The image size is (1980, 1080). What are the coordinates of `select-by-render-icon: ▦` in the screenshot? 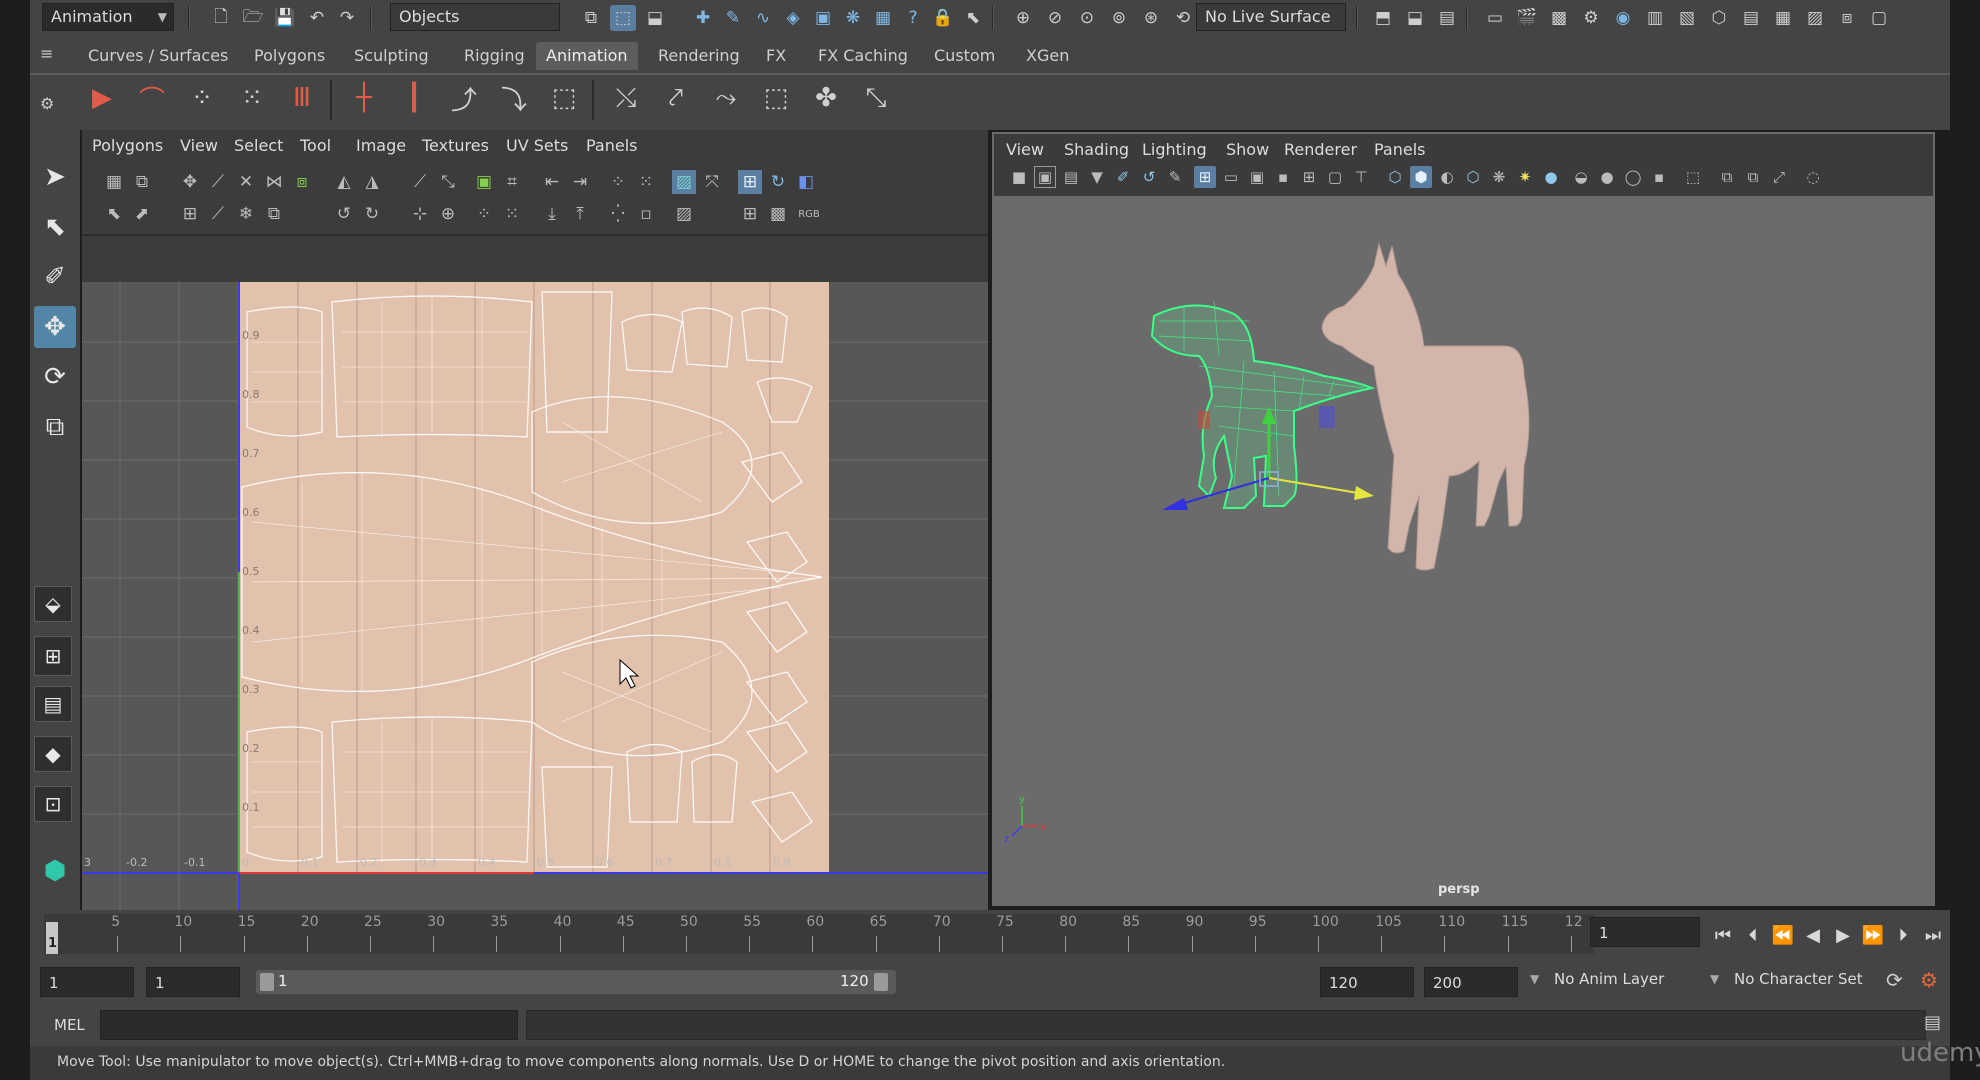 It's located at (883, 18).